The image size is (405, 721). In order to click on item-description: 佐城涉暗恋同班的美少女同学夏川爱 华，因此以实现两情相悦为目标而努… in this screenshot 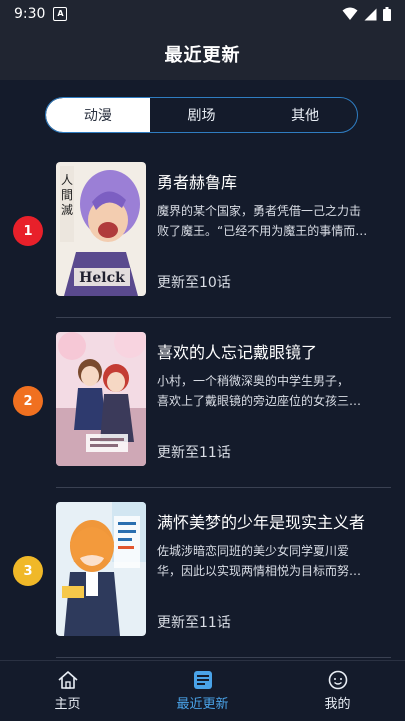, I will do `click(273, 561)`.